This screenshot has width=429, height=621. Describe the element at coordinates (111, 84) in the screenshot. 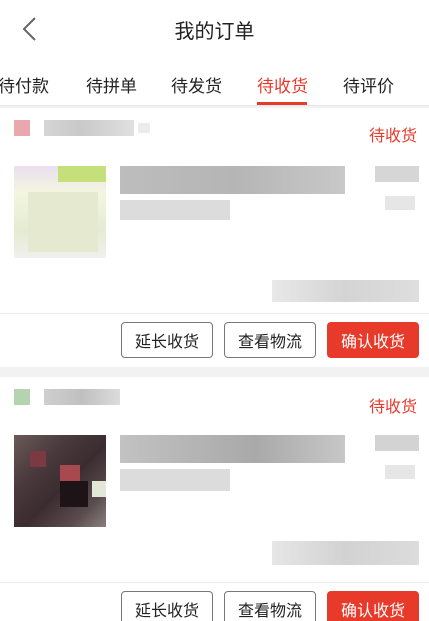

I see `tab-pending-group: 待拼单` at that location.